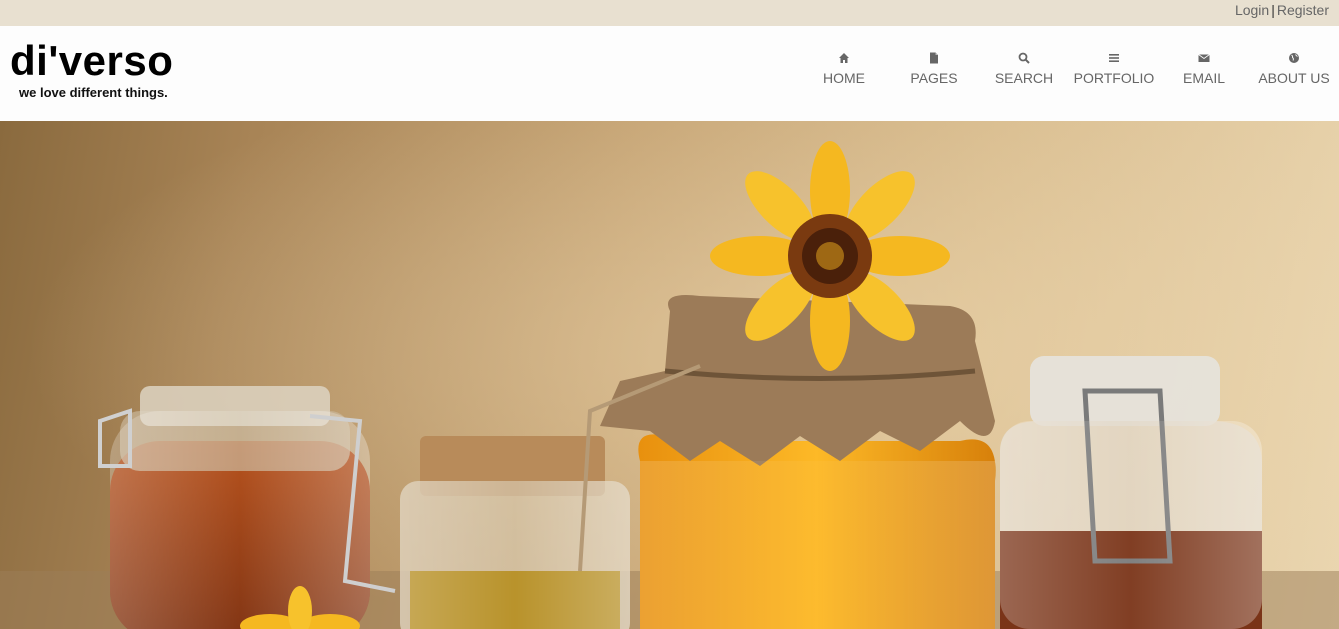  What do you see at coordinates (91, 61) in the screenshot?
I see `site-logo: di'verso` at bounding box center [91, 61].